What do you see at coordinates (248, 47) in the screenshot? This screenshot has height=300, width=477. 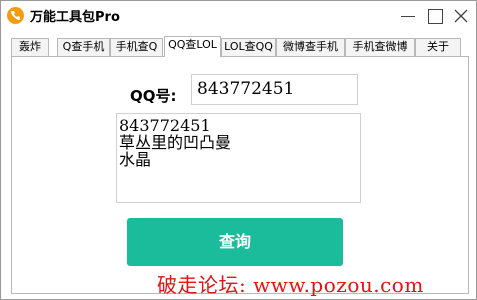 I see `tab-lol-to-qq: LOL查QQ` at bounding box center [248, 47].